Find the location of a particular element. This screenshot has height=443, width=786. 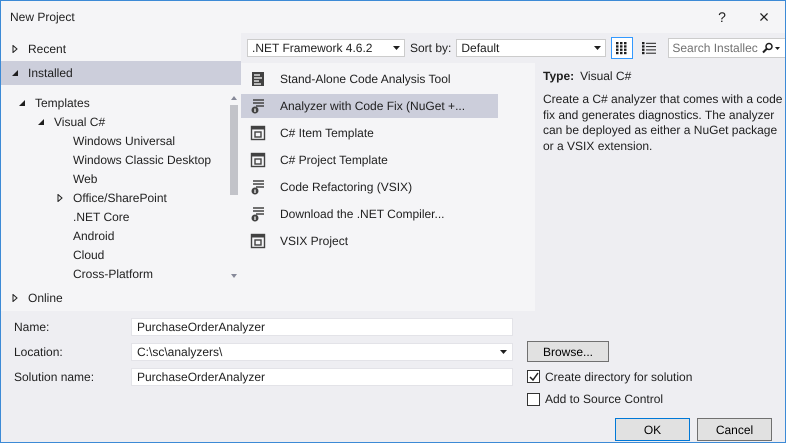

scroll-up-icon is located at coordinates (234, 98).